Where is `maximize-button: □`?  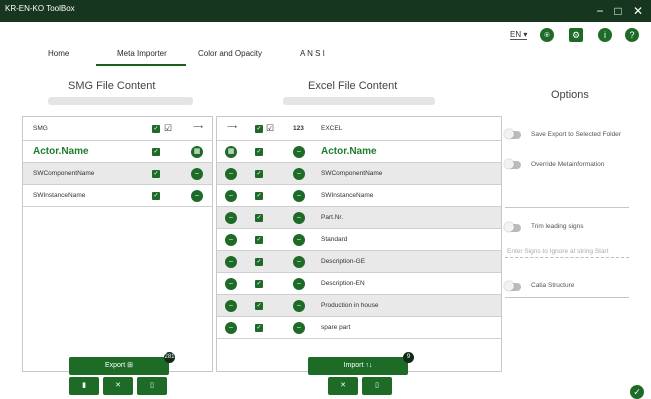
maximize-button: □ is located at coordinates (618, 11).